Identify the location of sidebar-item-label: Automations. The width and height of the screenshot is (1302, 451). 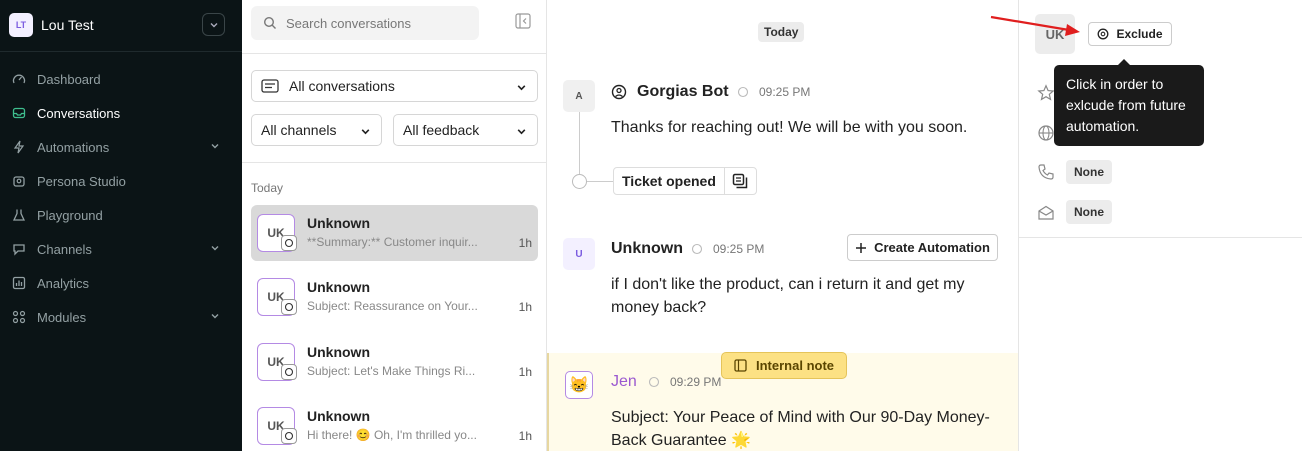
(73, 147).